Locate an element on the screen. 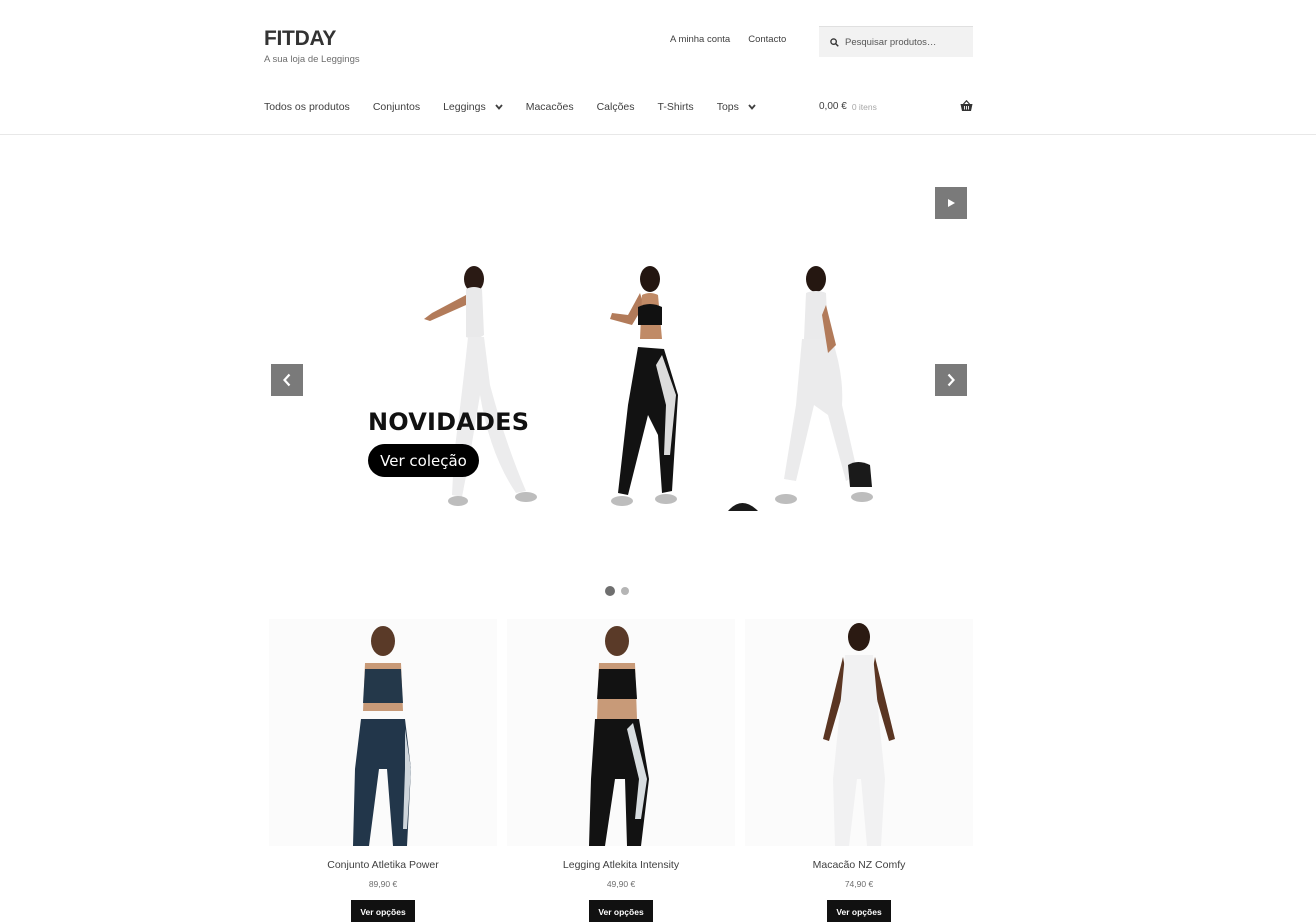 The height and width of the screenshot is (923, 1316). nav-item-label: Conjuntos is located at coordinates (396, 107).